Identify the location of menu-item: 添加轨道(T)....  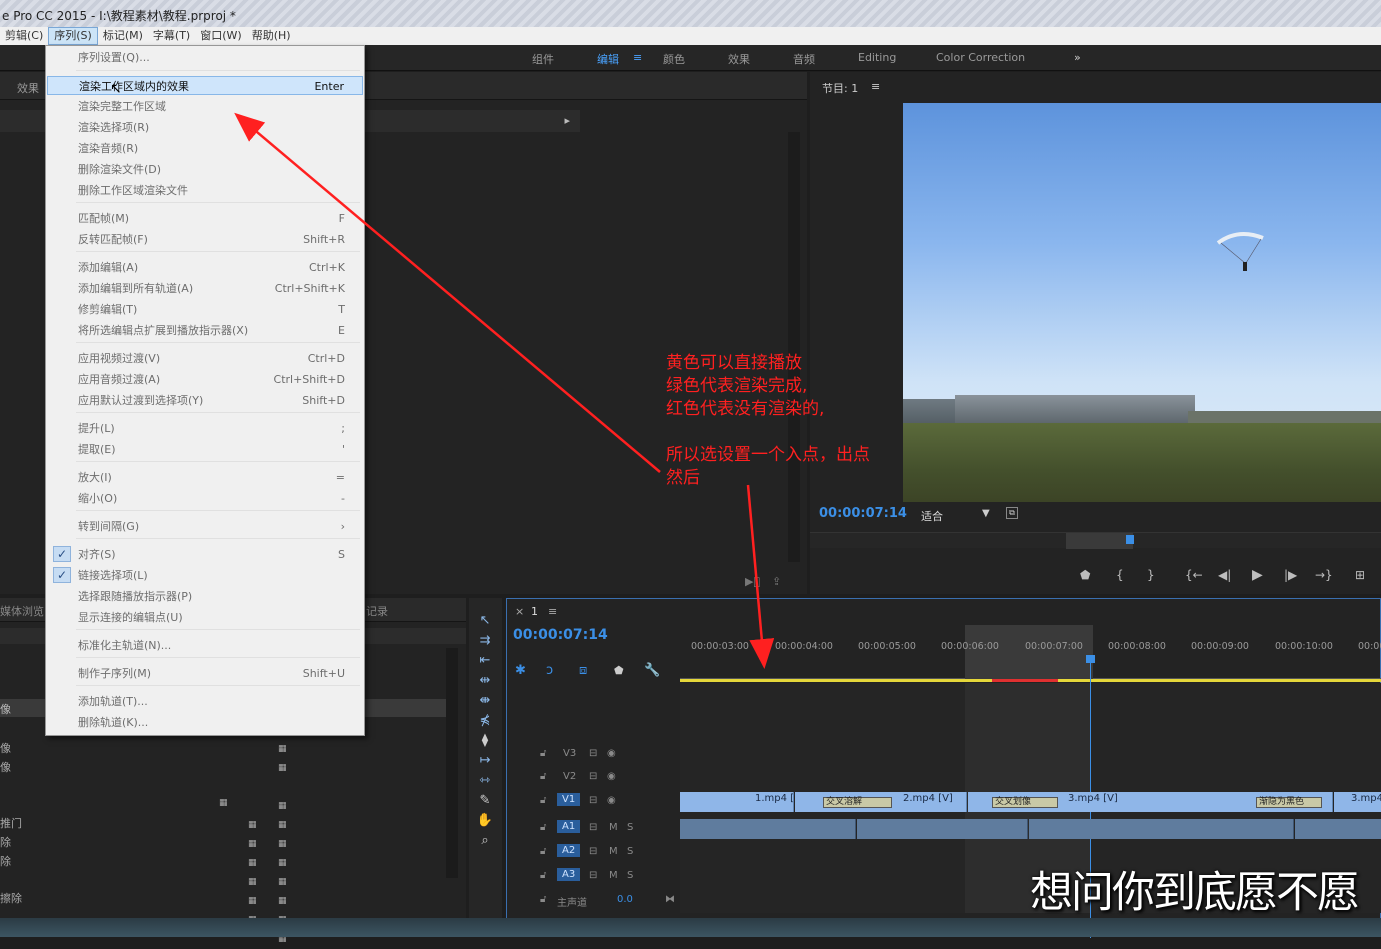
(205, 701).